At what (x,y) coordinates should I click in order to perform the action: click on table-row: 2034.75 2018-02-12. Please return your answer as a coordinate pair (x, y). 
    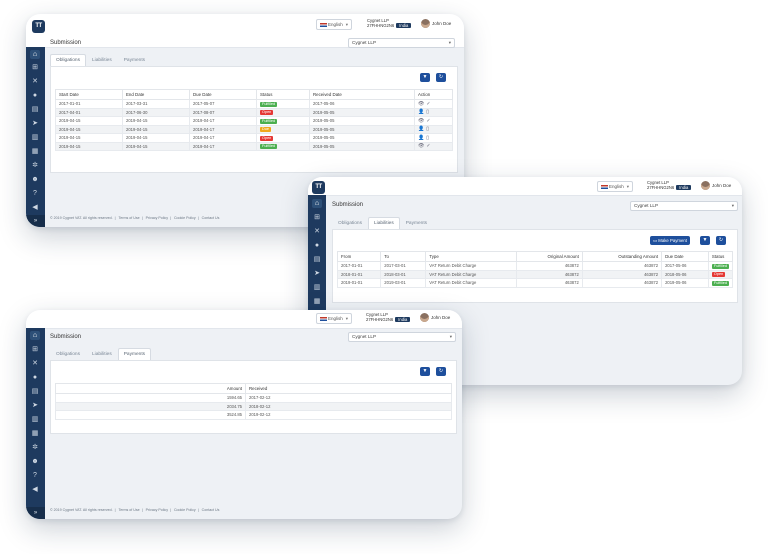
    Looking at the image, I should click on (253, 406).